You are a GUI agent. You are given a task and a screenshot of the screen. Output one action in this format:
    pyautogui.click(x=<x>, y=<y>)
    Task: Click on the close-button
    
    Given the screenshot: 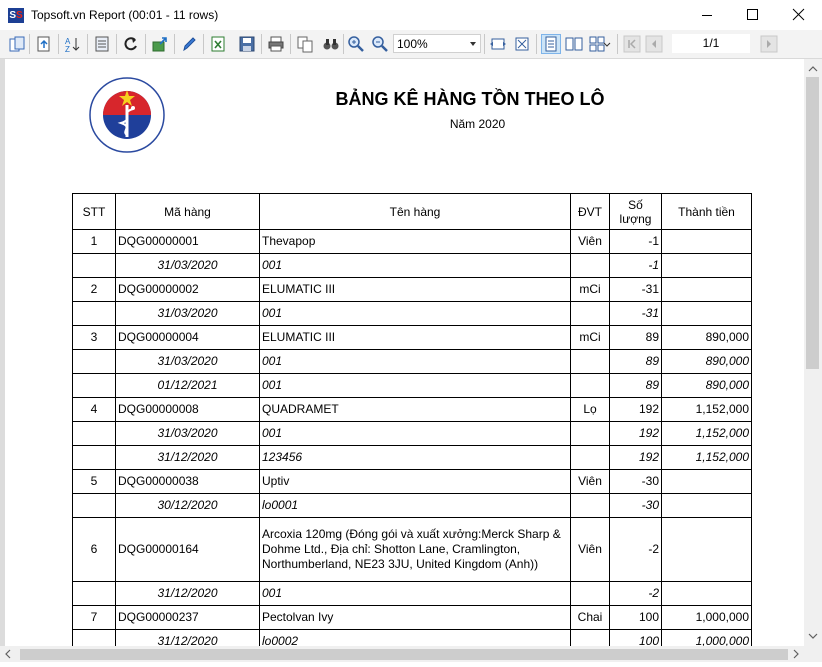 What is the action you would take?
    pyautogui.click(x=799, y=15)
    